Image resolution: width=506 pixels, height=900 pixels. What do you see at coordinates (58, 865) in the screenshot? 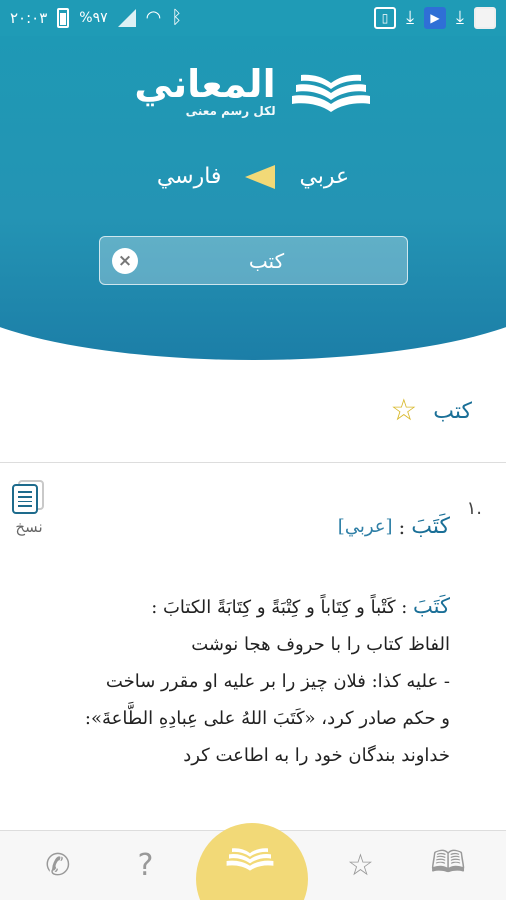
I see `phone-icon: ✆` at bounding box center [58, 865].